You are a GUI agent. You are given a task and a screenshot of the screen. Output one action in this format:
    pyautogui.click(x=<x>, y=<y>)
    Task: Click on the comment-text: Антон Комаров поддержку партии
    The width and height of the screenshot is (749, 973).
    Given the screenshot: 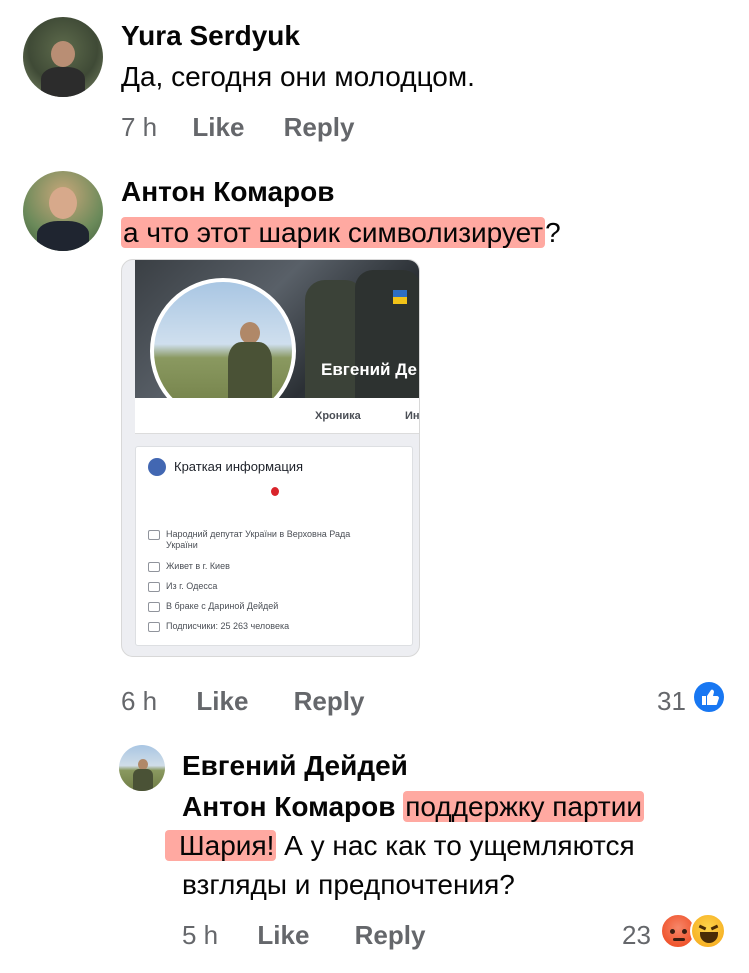 What is the action you would take?
    pyautogui.click(x=413, y=807)
    